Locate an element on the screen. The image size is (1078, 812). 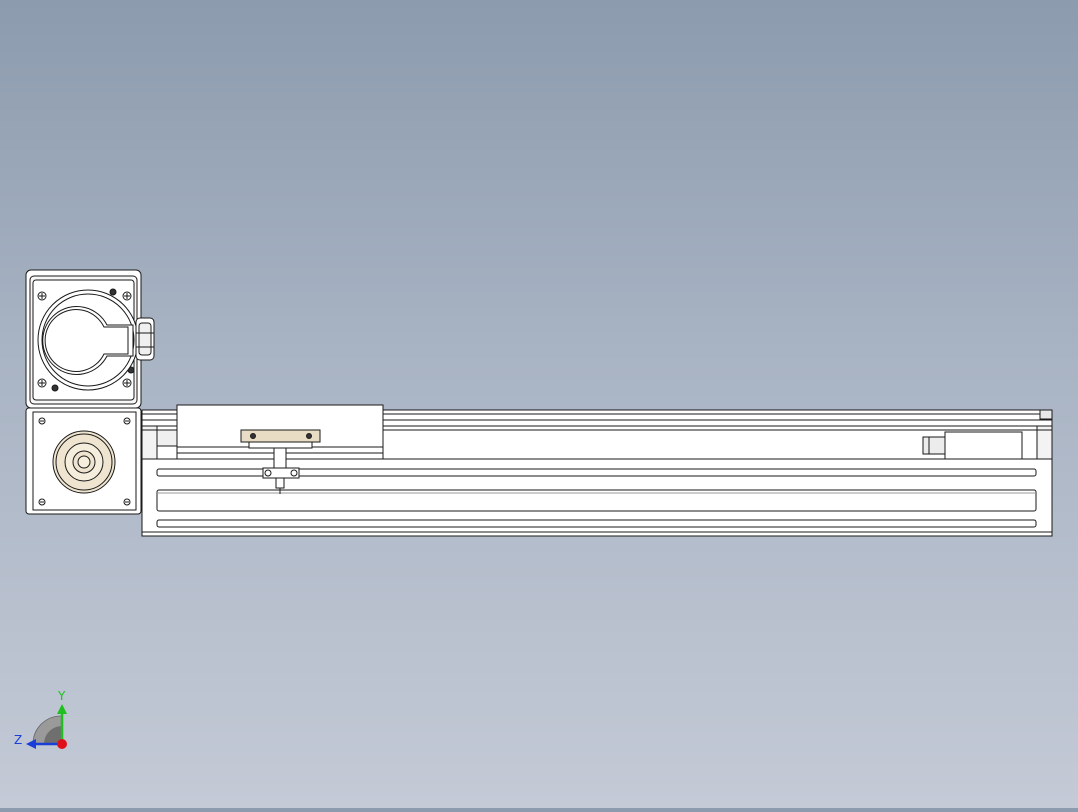
x-axis-dot is located at coordinates (62, 744).